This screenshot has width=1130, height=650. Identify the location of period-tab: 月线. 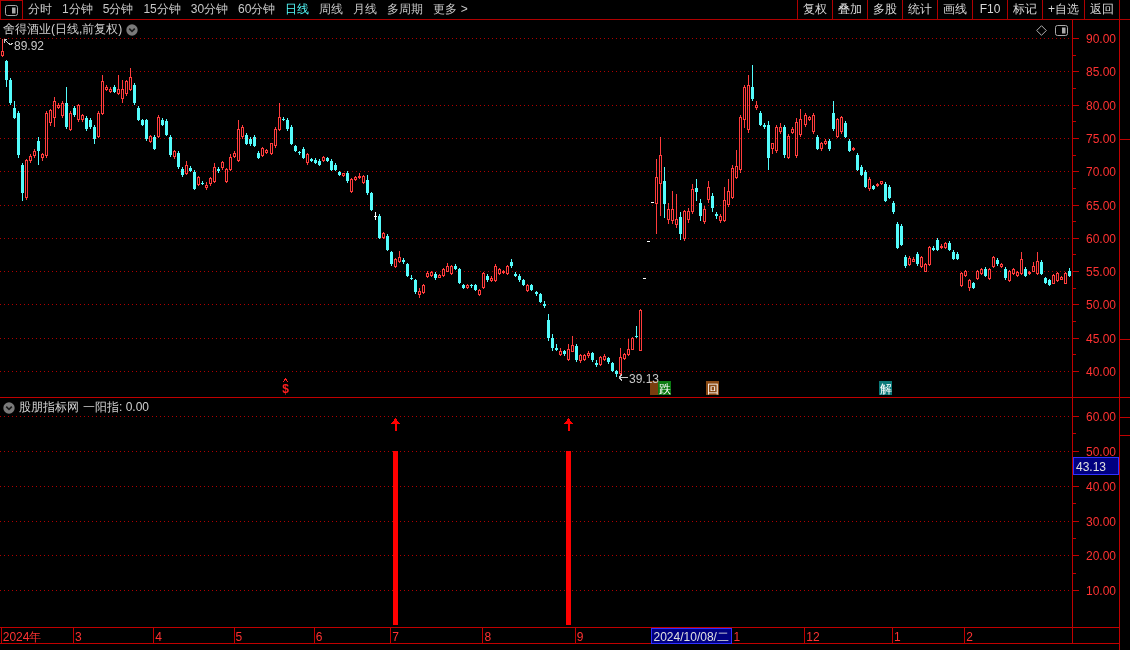
(365, 9).